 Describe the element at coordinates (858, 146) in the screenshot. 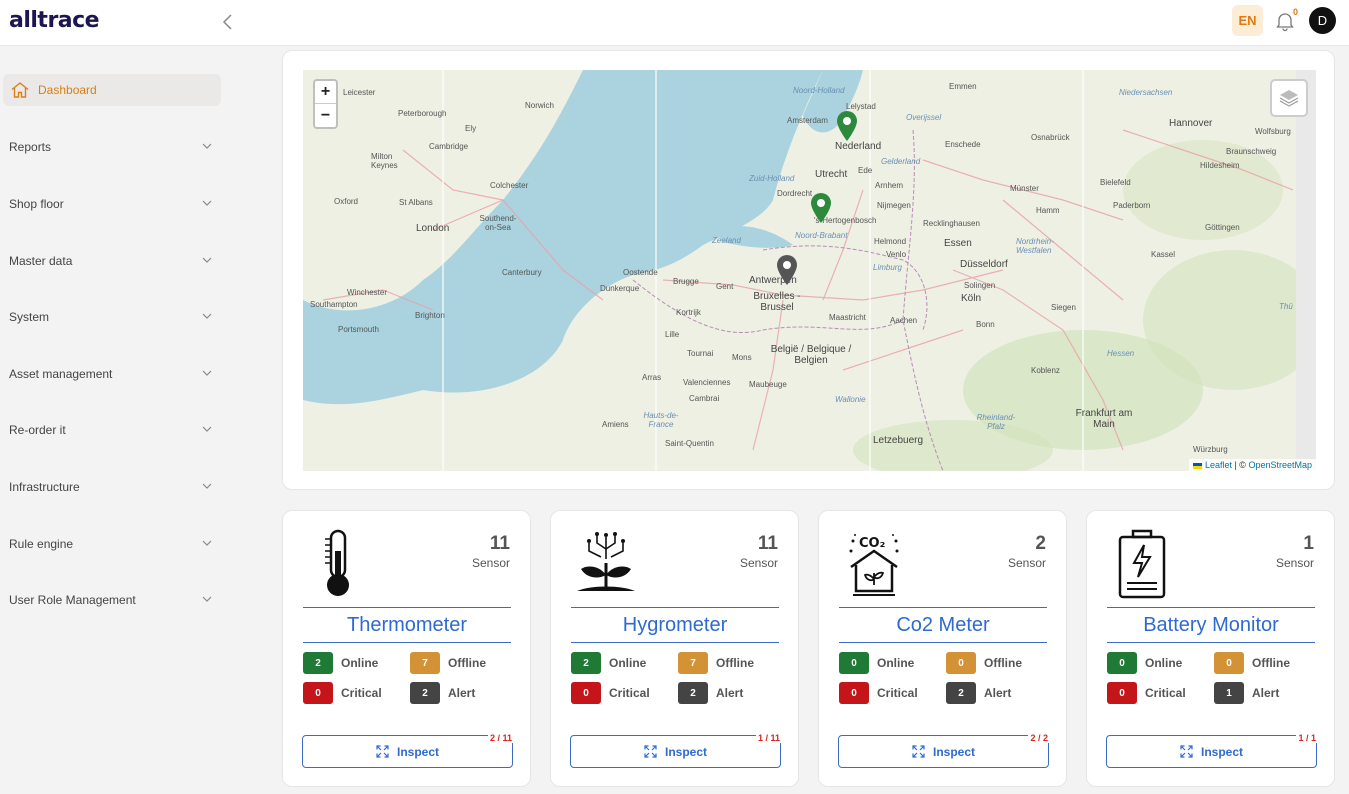

I see `map-label: Nederland` at that location.